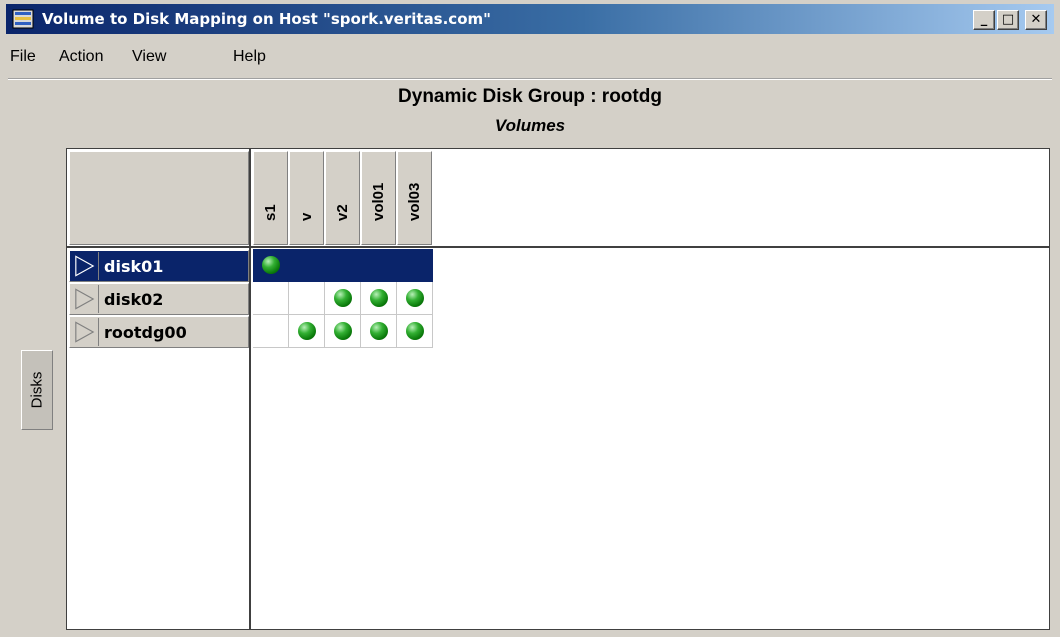 The height and width of the screenshot is (637, 1060). What do you see at coordinates (1008, 20) in the screenshot?
I see `maximize-button: □` at bounding box center [1008, 20].